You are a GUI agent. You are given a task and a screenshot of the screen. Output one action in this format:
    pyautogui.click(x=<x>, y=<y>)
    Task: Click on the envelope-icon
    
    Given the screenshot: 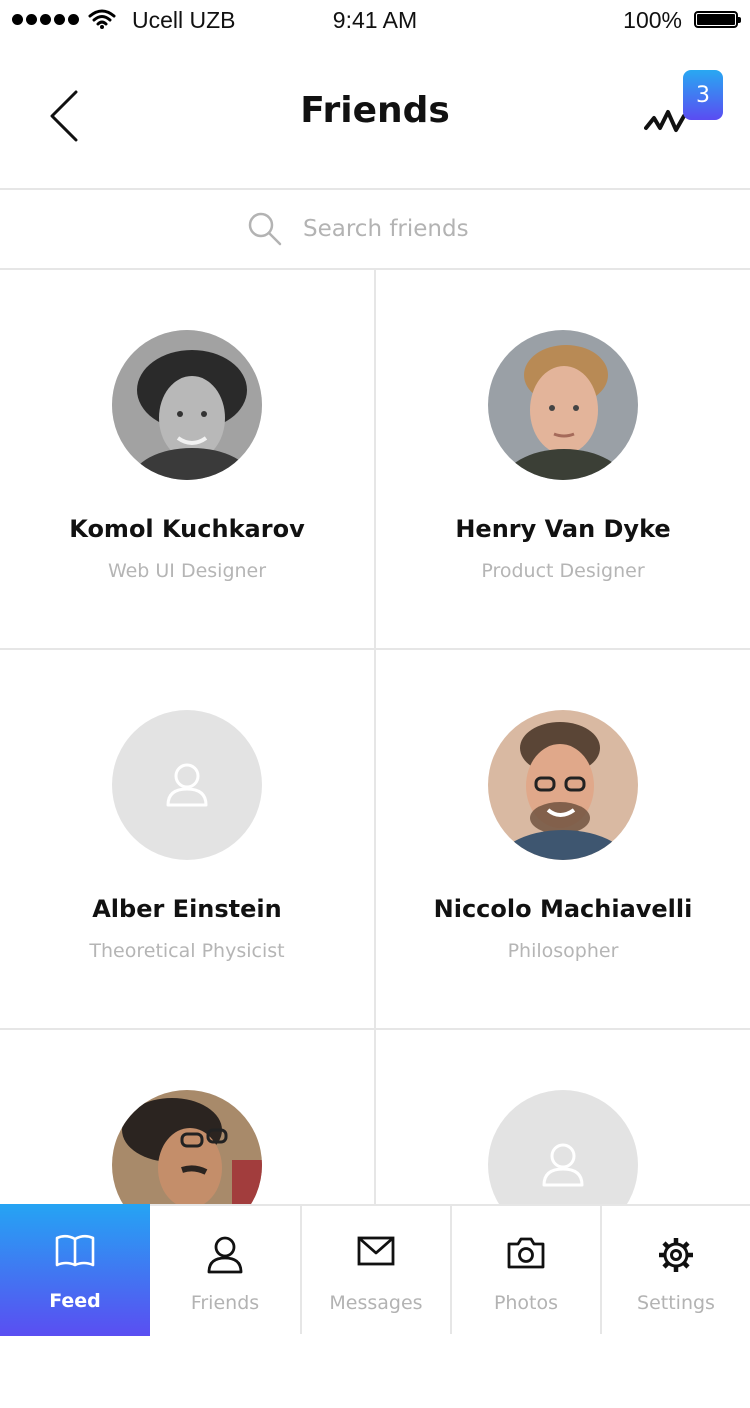 What is the action you would take?
    pyautogui.click(x=376, y=1251)
    